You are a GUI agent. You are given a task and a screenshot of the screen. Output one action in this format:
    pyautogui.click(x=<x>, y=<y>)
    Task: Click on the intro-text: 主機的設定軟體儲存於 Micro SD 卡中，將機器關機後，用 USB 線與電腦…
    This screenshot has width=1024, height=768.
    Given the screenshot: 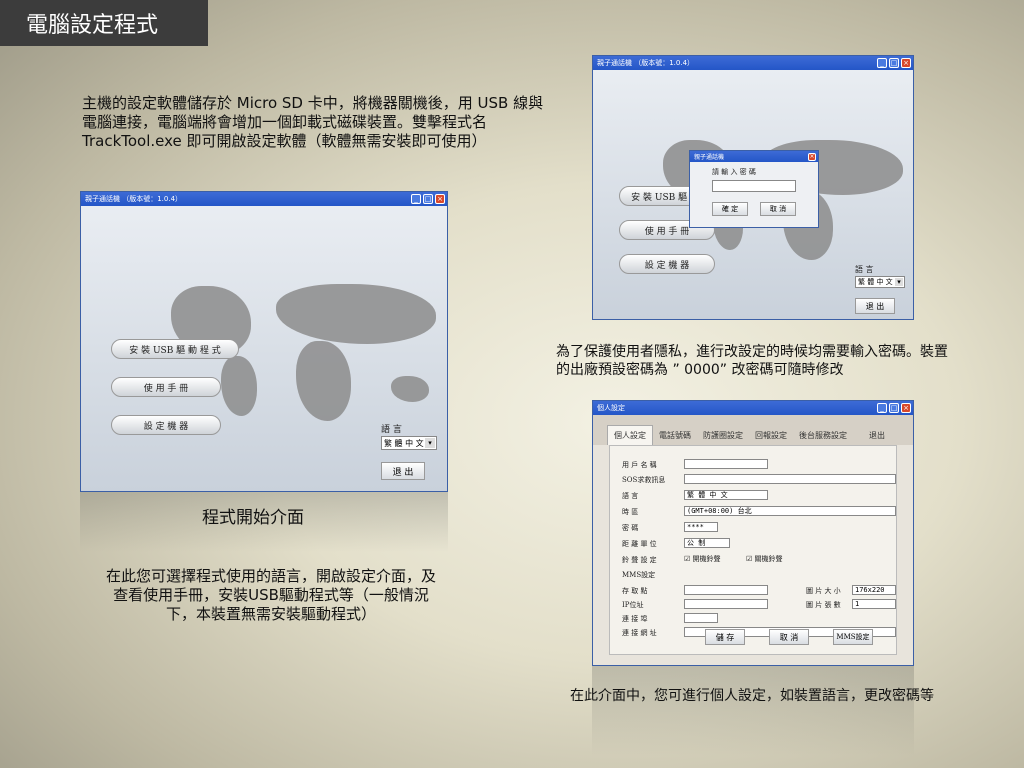 What is the action you would take?
    pyautogui.click(x=313, y=122)
    